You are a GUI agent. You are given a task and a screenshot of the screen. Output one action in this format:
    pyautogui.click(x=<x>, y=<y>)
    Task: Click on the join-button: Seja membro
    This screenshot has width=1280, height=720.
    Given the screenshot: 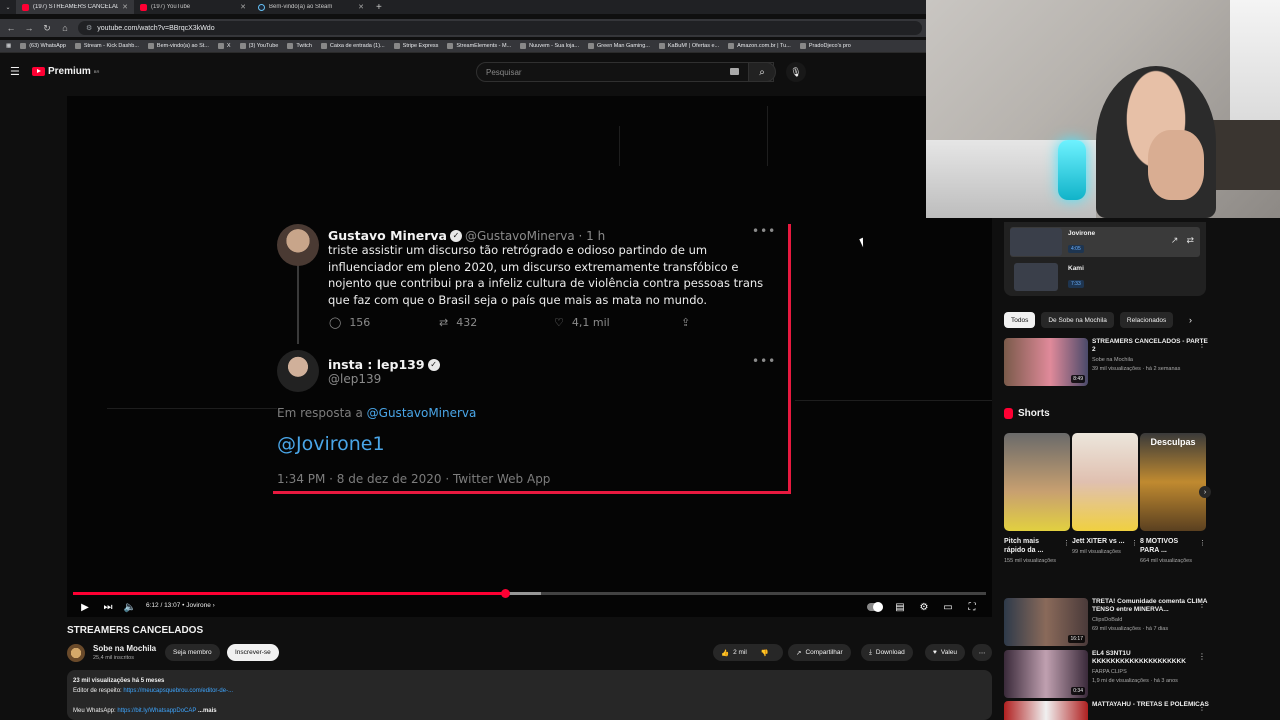 What is the action you would take?
    pyautogui.click(x=192, y=652)
    